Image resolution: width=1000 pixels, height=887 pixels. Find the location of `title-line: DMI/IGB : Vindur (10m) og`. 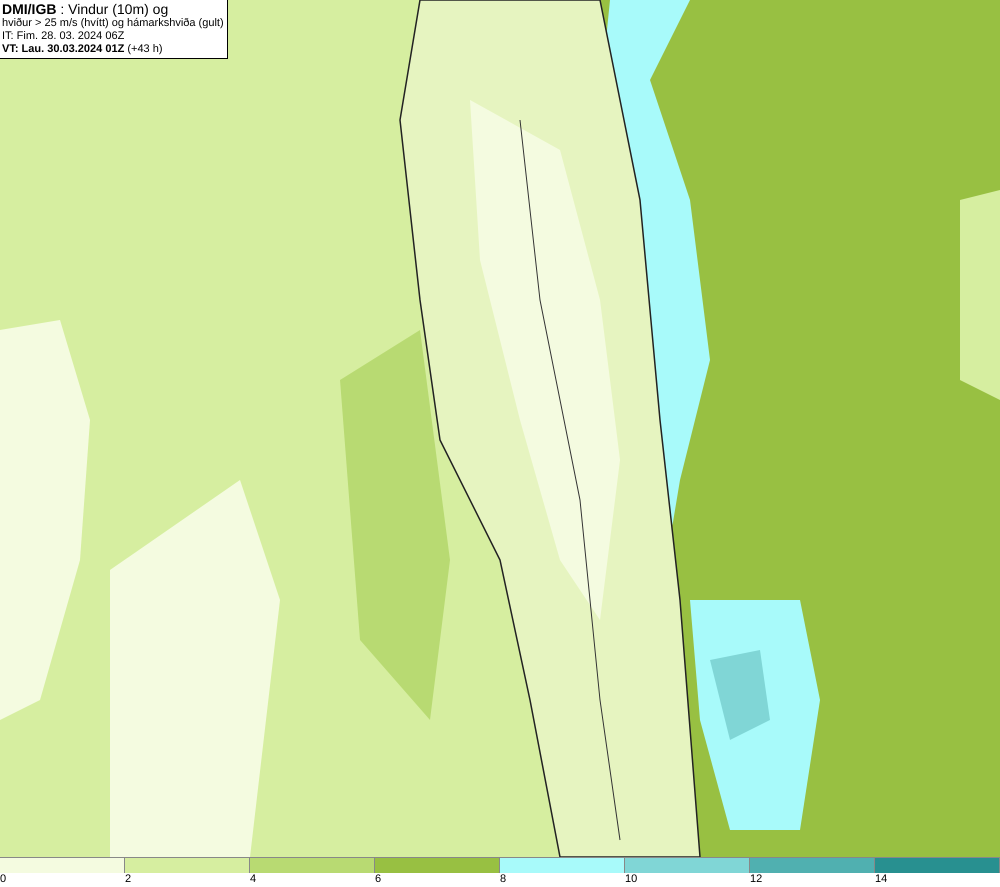

title-line: DMI/IGB : Vindur (10m) og is located at coordinates (86, 9).